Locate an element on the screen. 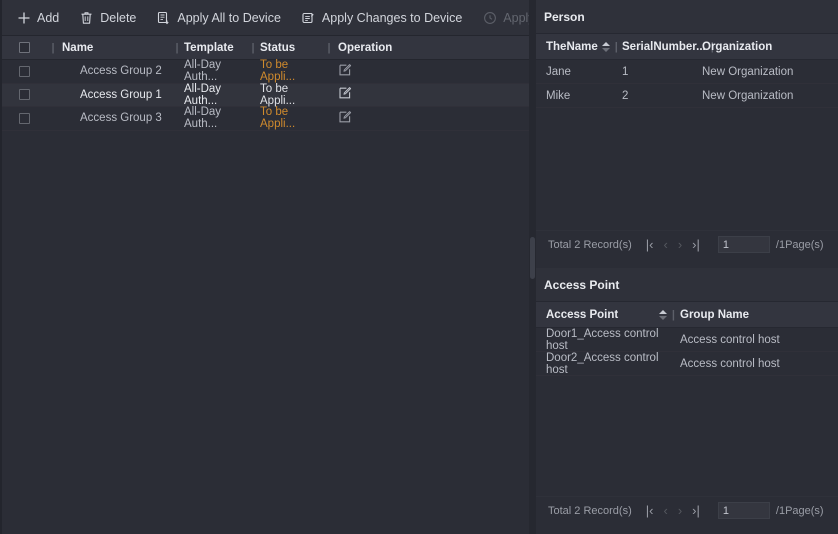 The width and height of the screenshot is (838, 534). column-header-template: Template is located at coordinates (215, 48).